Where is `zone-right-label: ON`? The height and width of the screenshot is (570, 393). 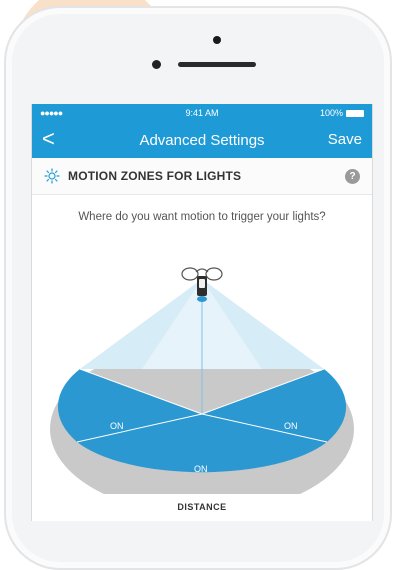
zone-right-label: ON is located at coordinates (291, 426).